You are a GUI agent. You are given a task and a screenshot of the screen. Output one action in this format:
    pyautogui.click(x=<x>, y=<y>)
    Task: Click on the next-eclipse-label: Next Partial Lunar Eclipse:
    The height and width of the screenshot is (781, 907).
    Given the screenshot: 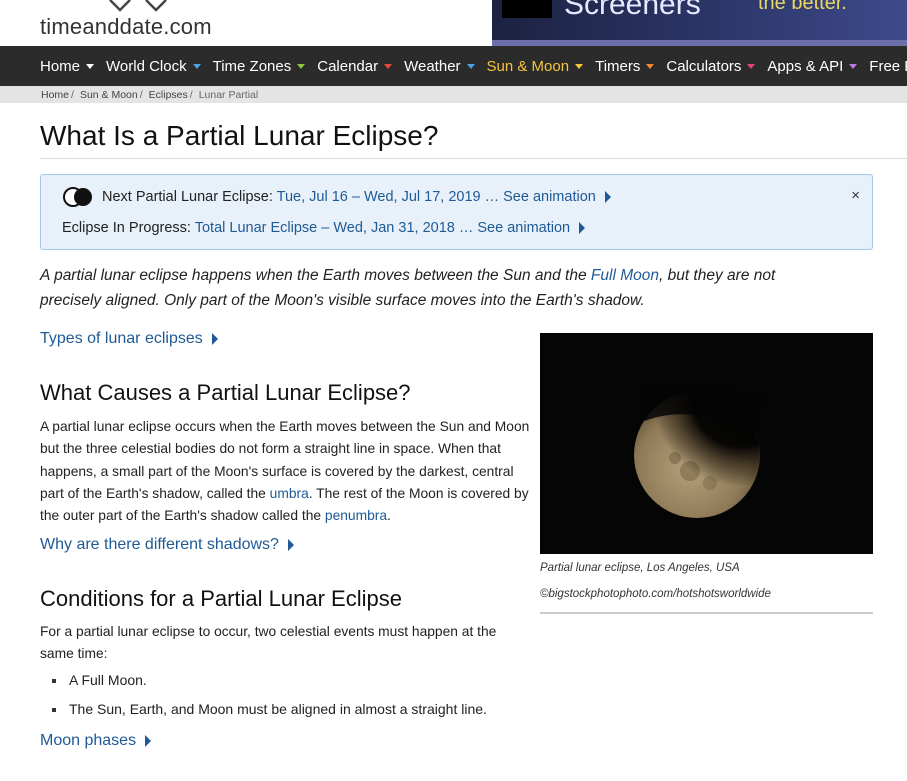 What is the action you would take?
    pyautogui.click(x=187, y=197)
    